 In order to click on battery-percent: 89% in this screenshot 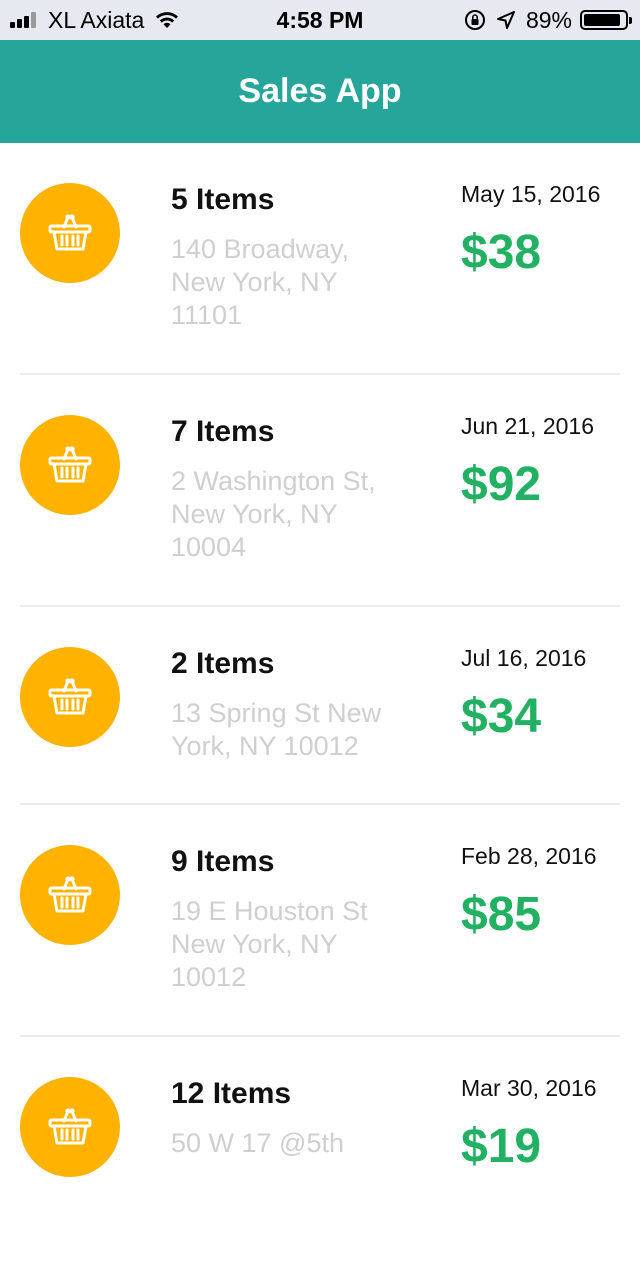, I will do `click(548, 19)`.